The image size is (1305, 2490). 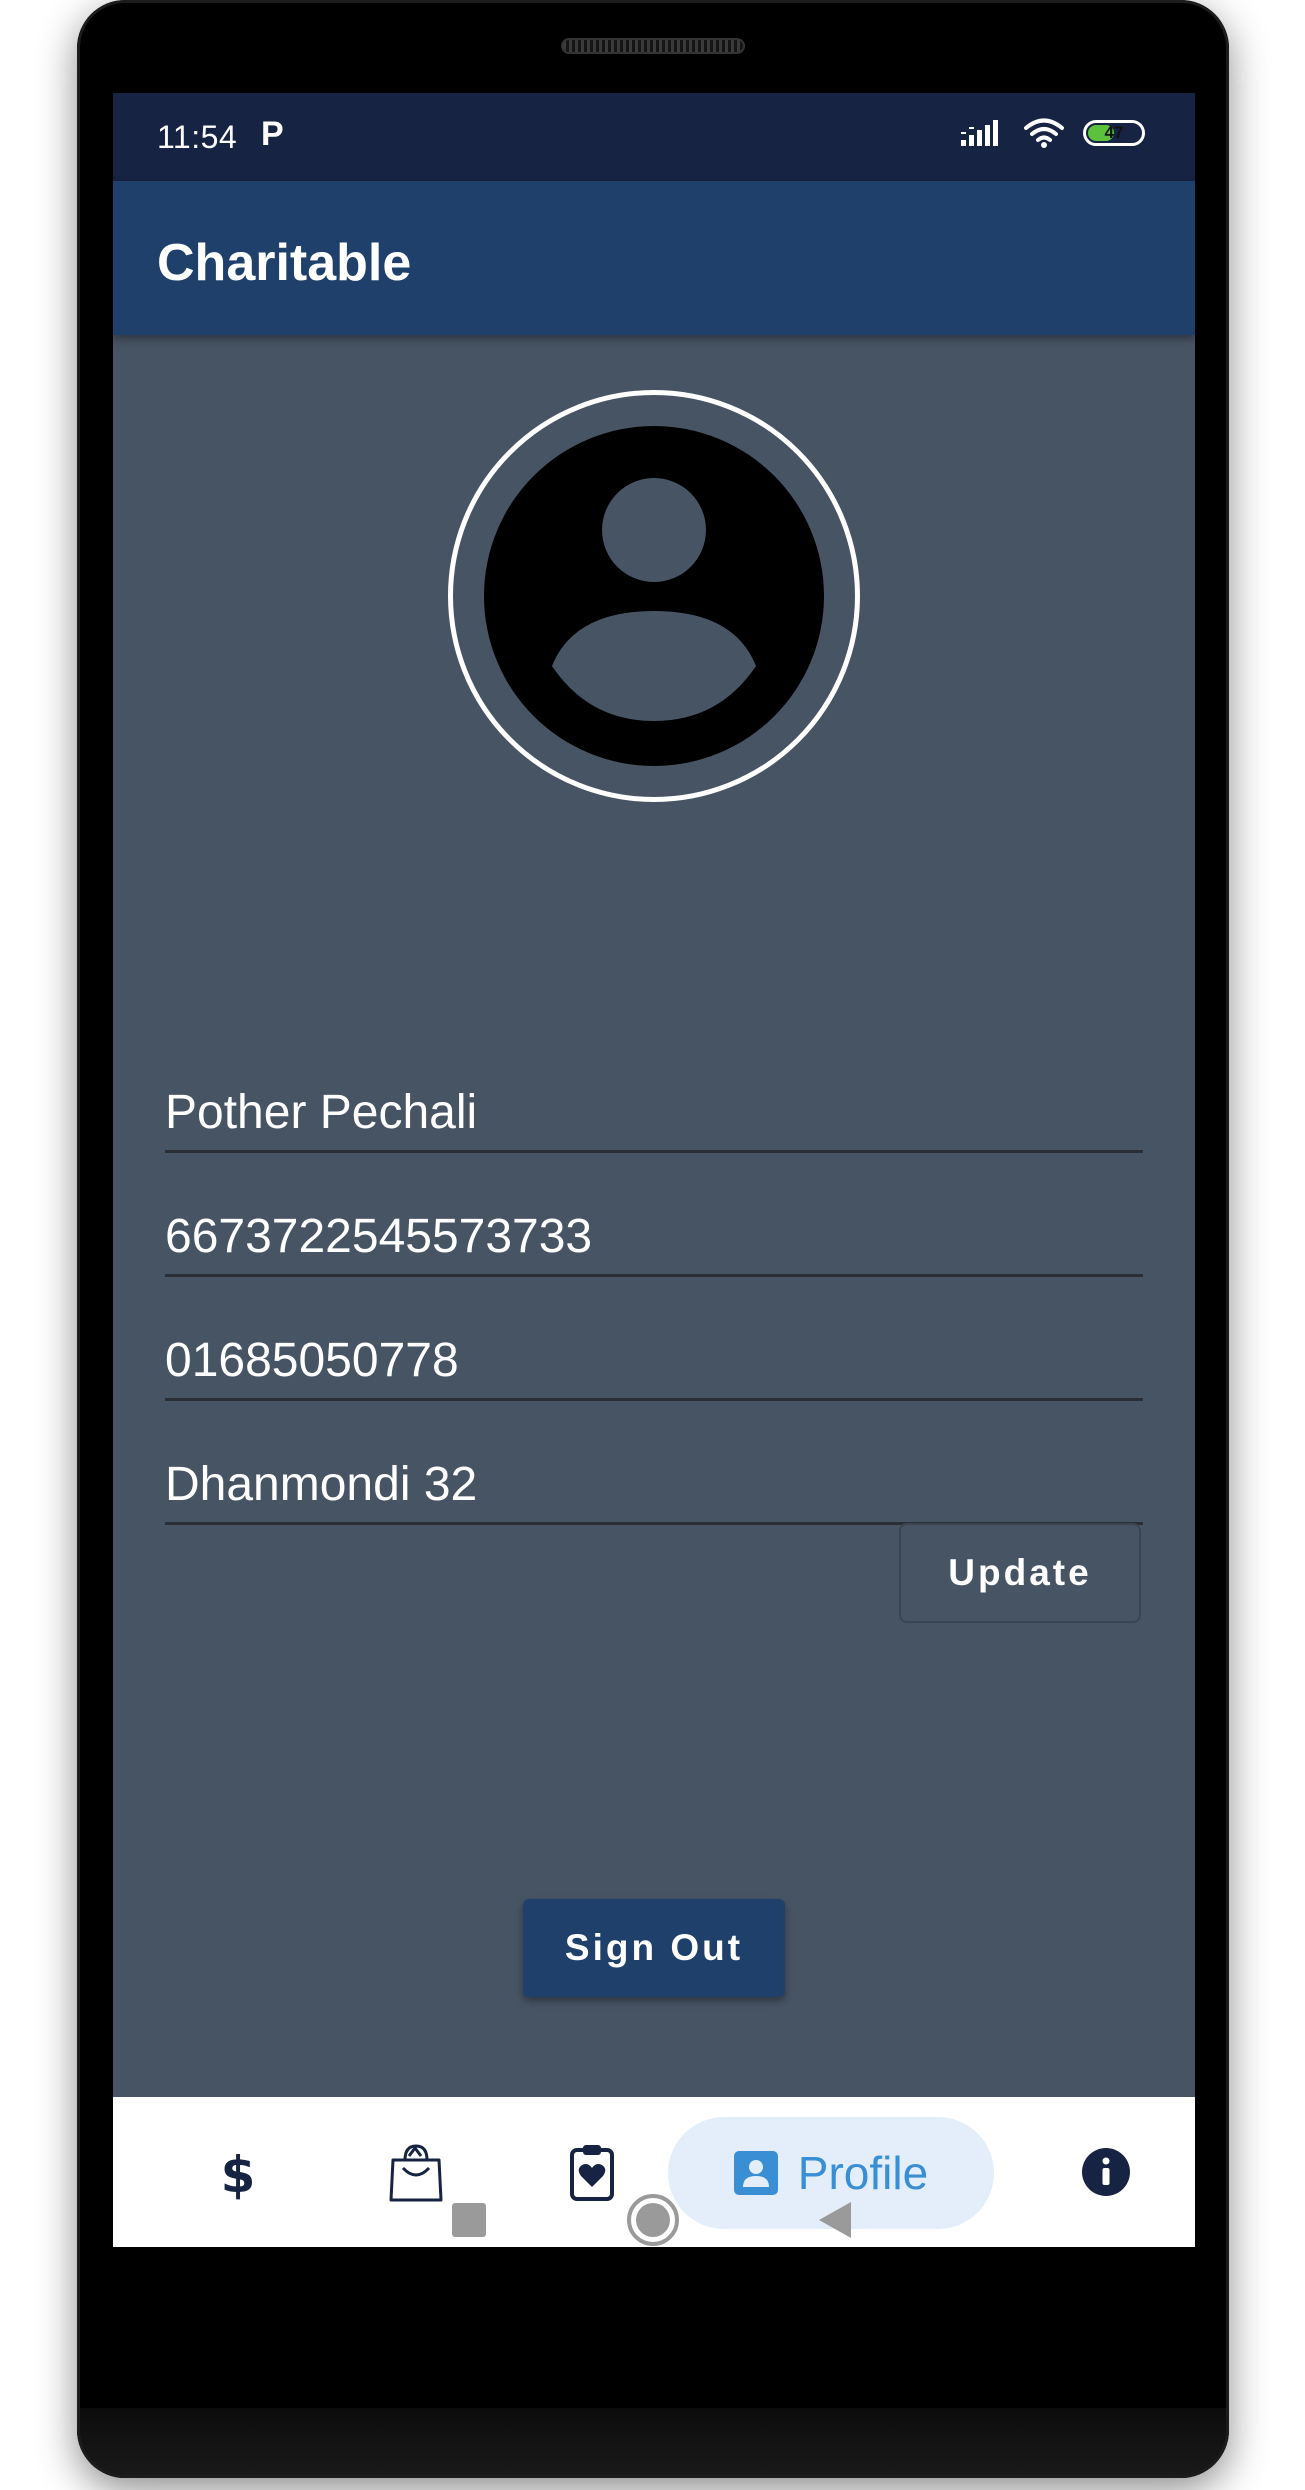 I want to click on phone-field, so click(x=654, y=1361).